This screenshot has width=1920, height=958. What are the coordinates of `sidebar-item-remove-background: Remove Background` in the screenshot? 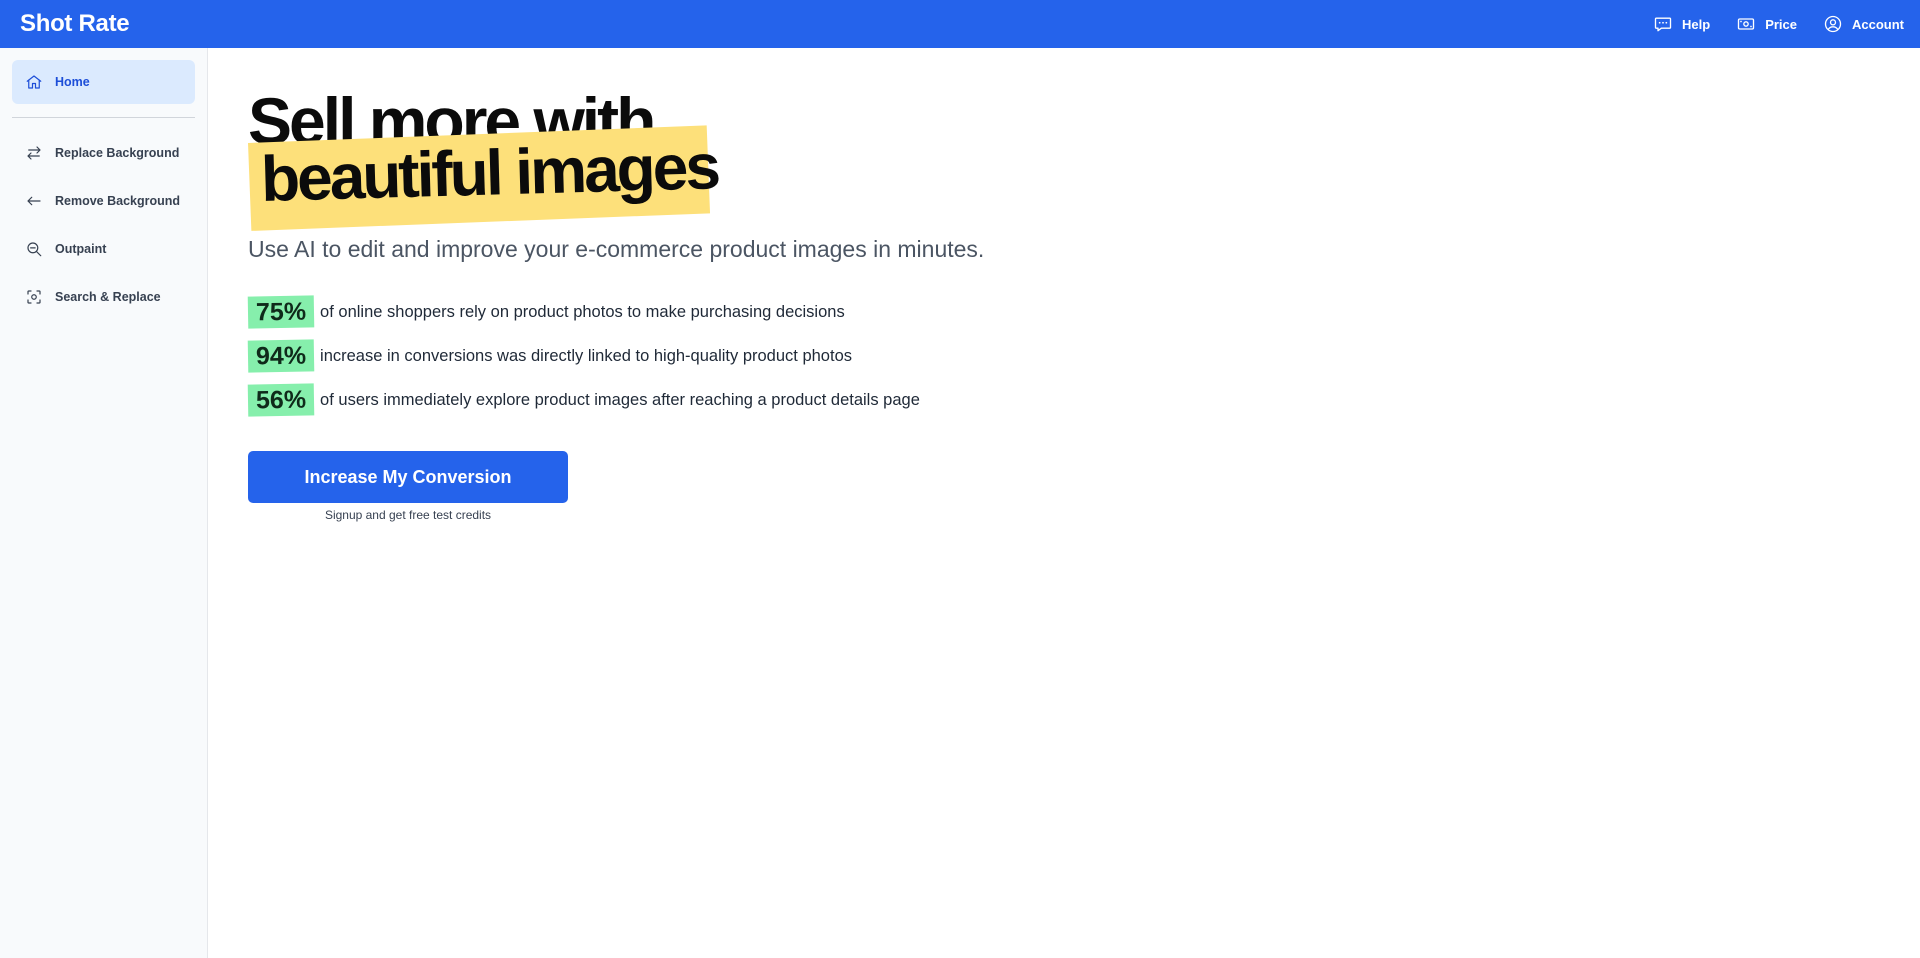 It's located at (103, 201).